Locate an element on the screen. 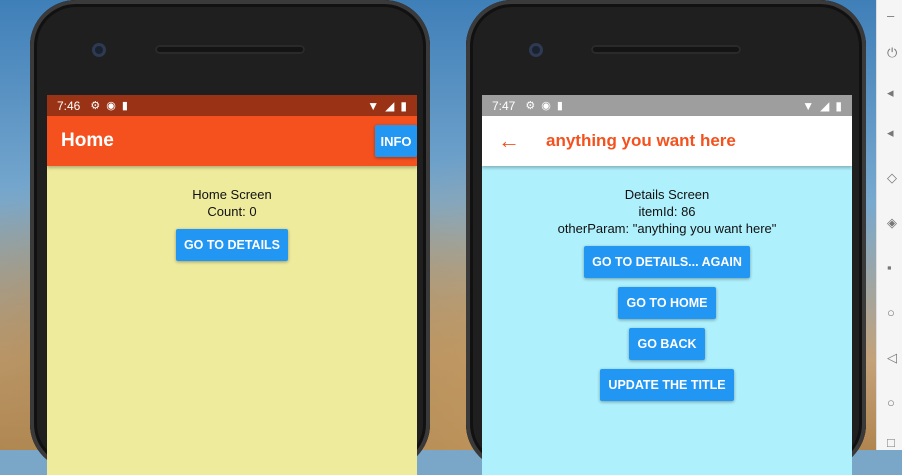 The width and height of the screenshot is (902, 475). screenshot-icon: ▪ is located at coordinates (894, 267).